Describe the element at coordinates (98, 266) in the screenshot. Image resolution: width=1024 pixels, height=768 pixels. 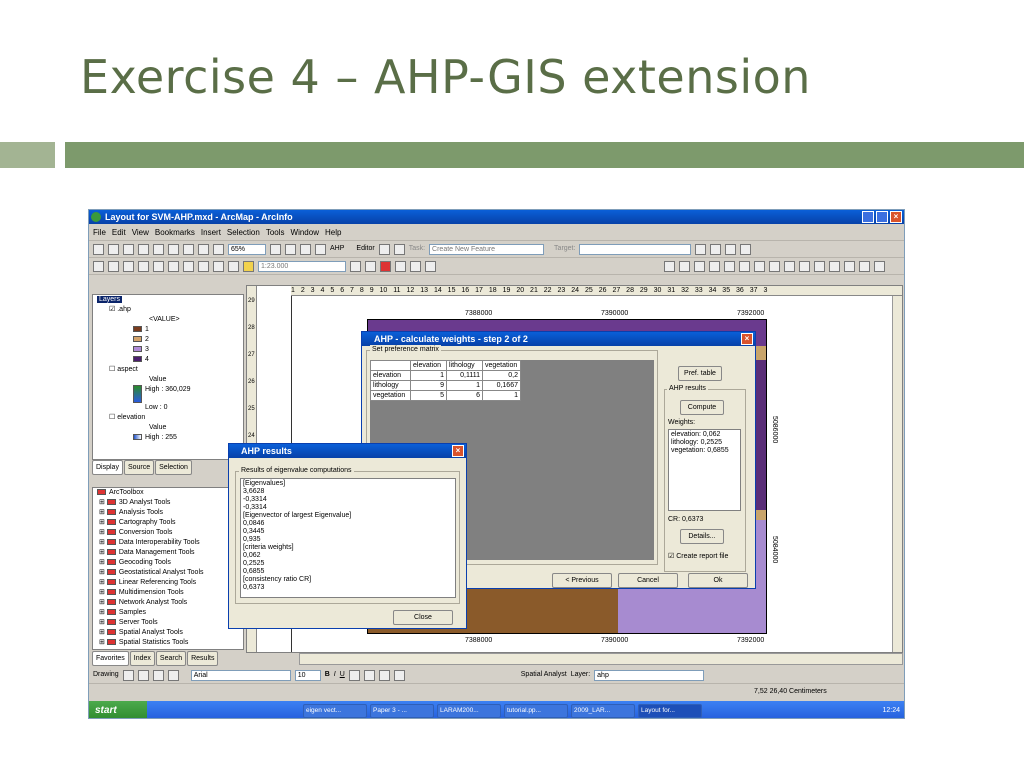
I see `new-icon` at that location.